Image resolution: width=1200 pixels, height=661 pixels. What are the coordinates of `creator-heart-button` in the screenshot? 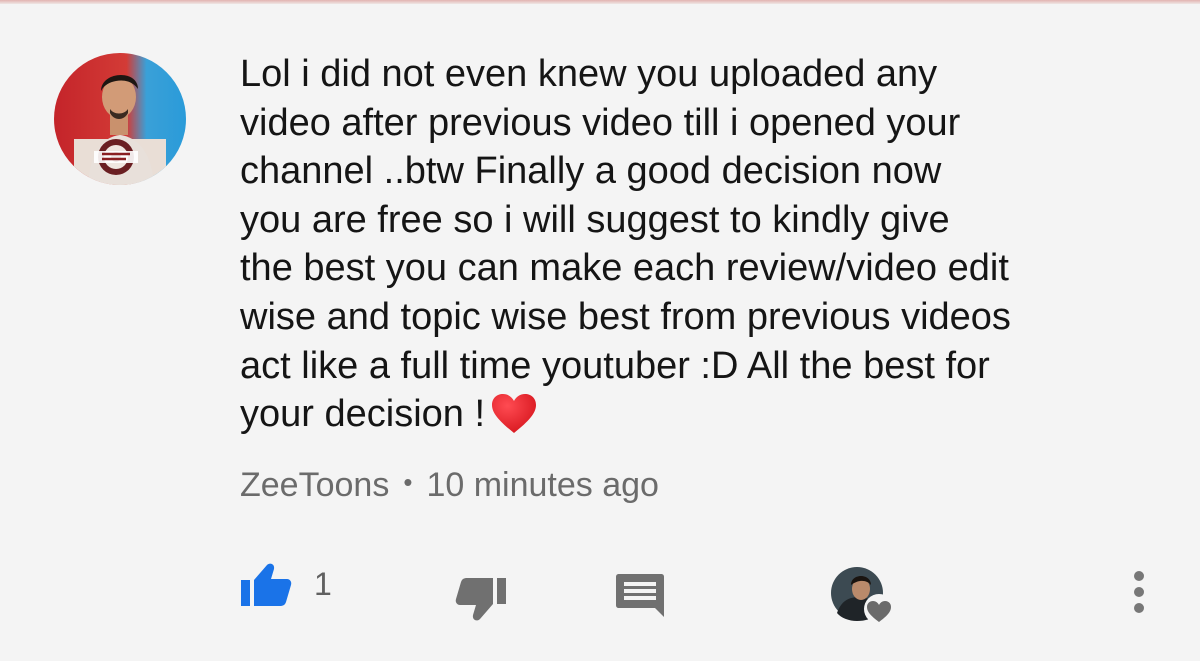 It's located at (865, 596).